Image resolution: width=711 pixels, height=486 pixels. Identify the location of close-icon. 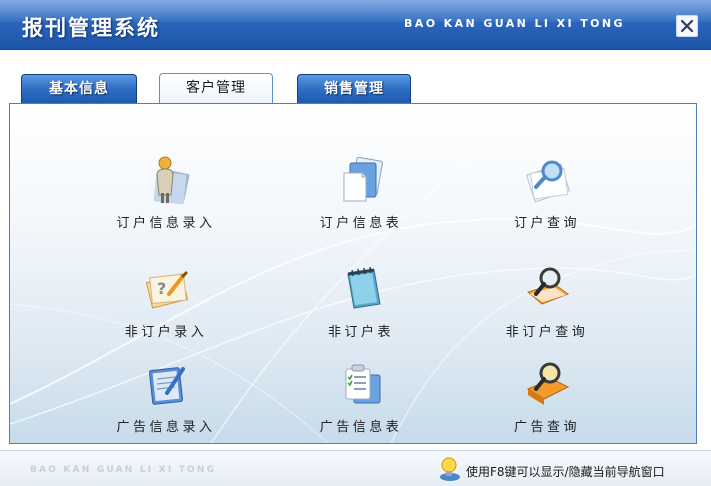
(687, 26).